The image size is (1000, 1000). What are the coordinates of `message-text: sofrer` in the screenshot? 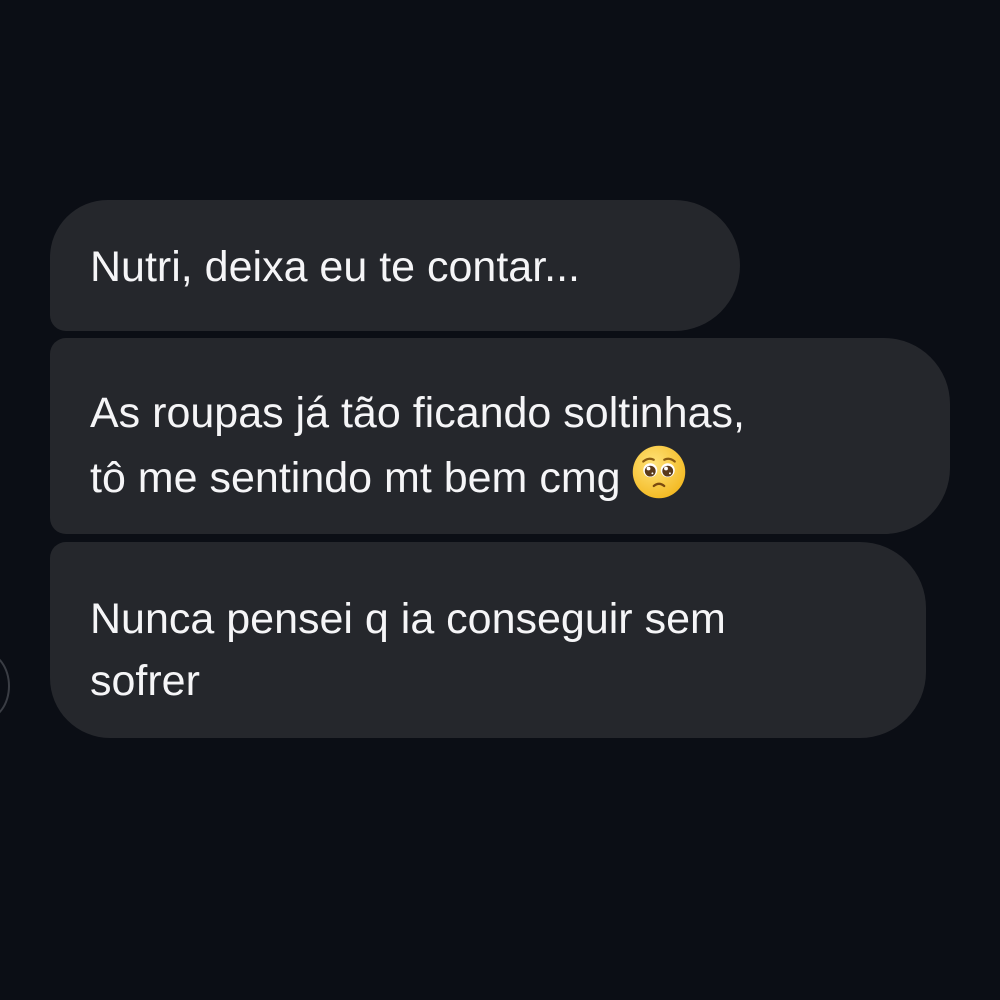 It's located at (145, 681).